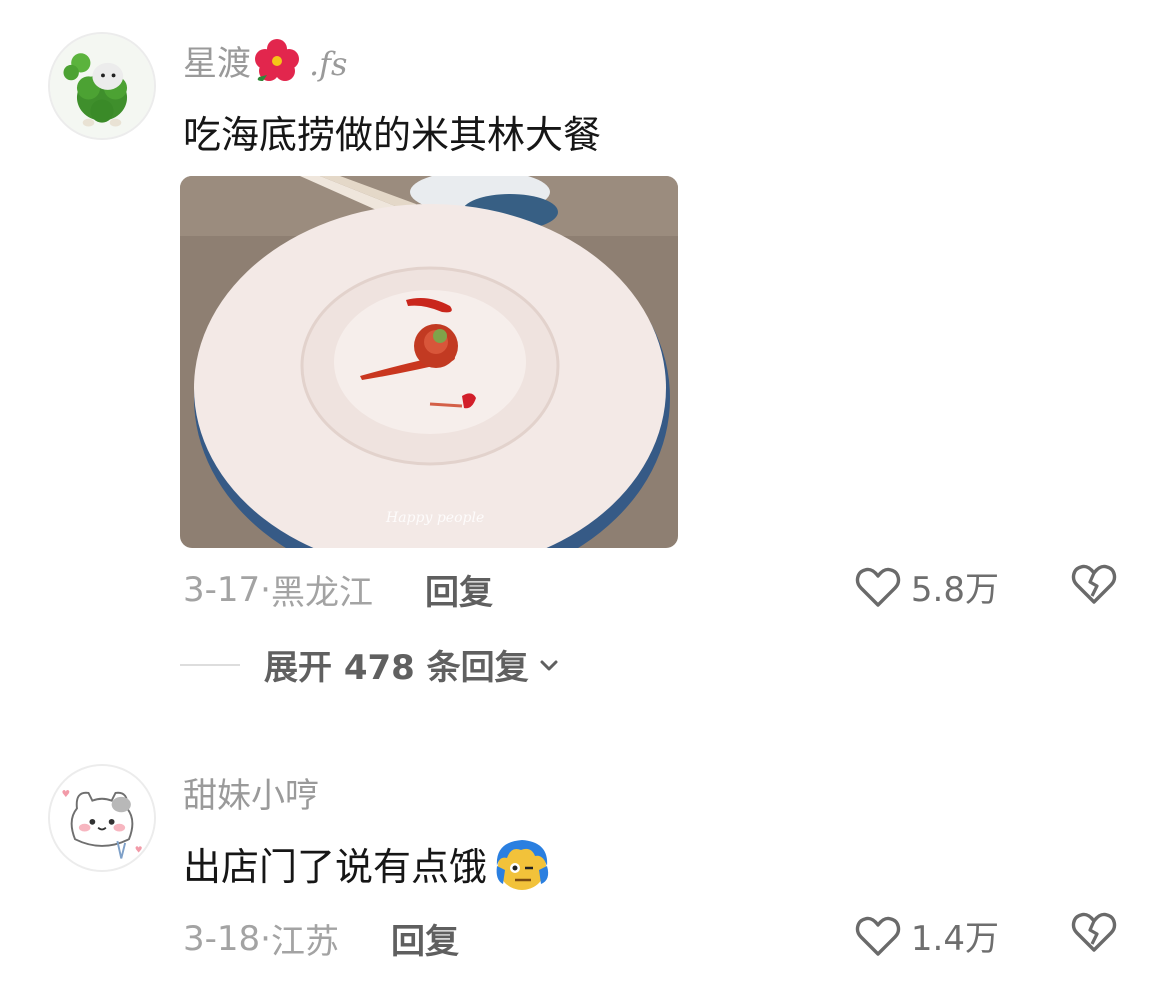  I want to click on photo-watermark: Happy people, so click(434, 518).